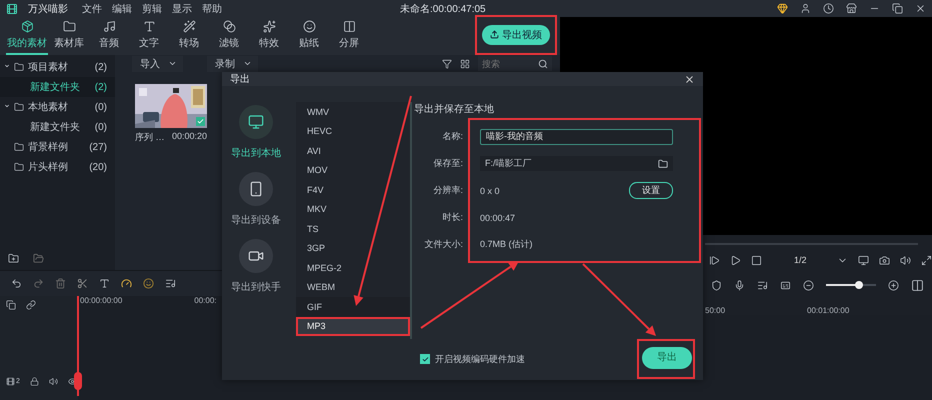 The image size is (932, 400). I want to click on camera-icon, so click(884, 260).